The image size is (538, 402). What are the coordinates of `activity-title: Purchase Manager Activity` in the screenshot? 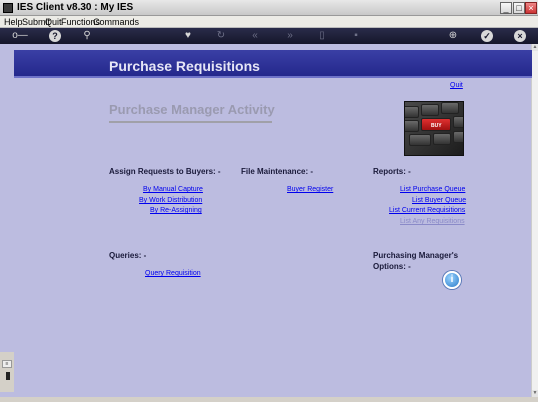 It's located at (192, 109).